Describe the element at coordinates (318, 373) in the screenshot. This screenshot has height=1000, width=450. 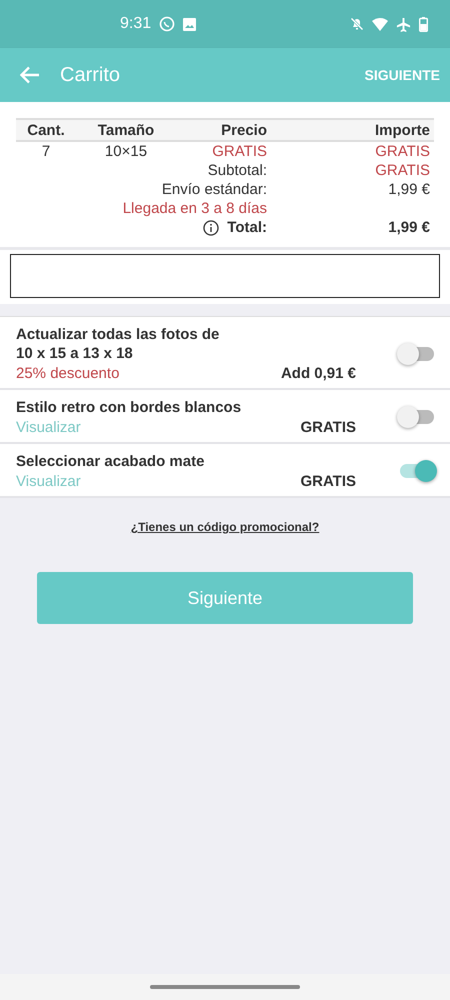
I see `option-price: Add 0,91 €` at that location.